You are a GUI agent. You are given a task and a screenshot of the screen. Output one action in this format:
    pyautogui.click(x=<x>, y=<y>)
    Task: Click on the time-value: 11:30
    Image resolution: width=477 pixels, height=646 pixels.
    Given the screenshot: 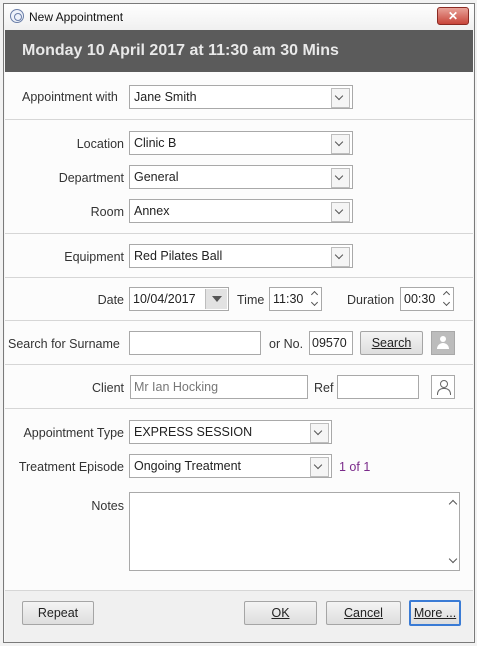 What is the action you would take?
    pyautogui.click(x=288, y=299)
    